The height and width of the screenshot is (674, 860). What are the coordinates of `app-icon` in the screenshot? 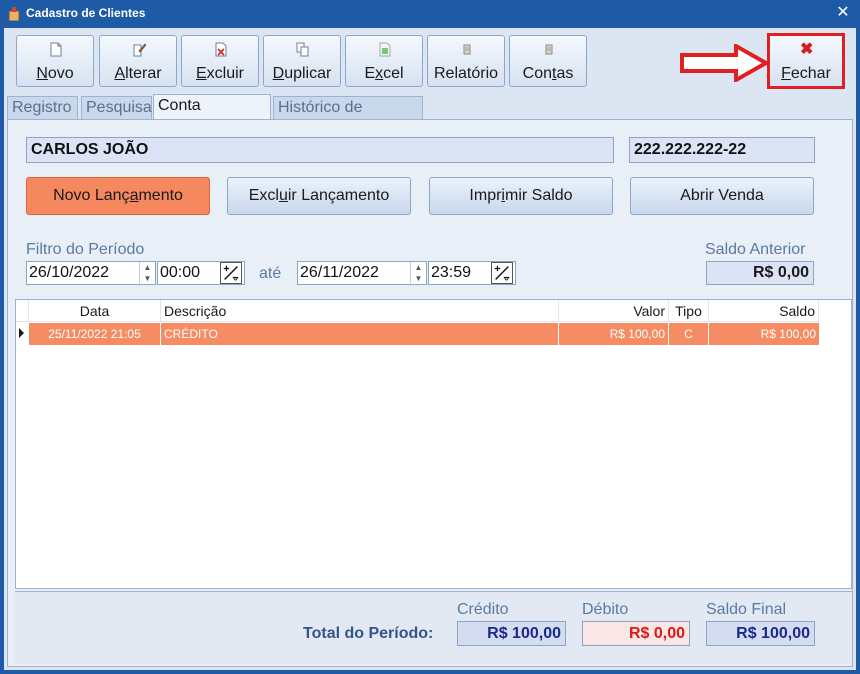 It's located at (14, 14).